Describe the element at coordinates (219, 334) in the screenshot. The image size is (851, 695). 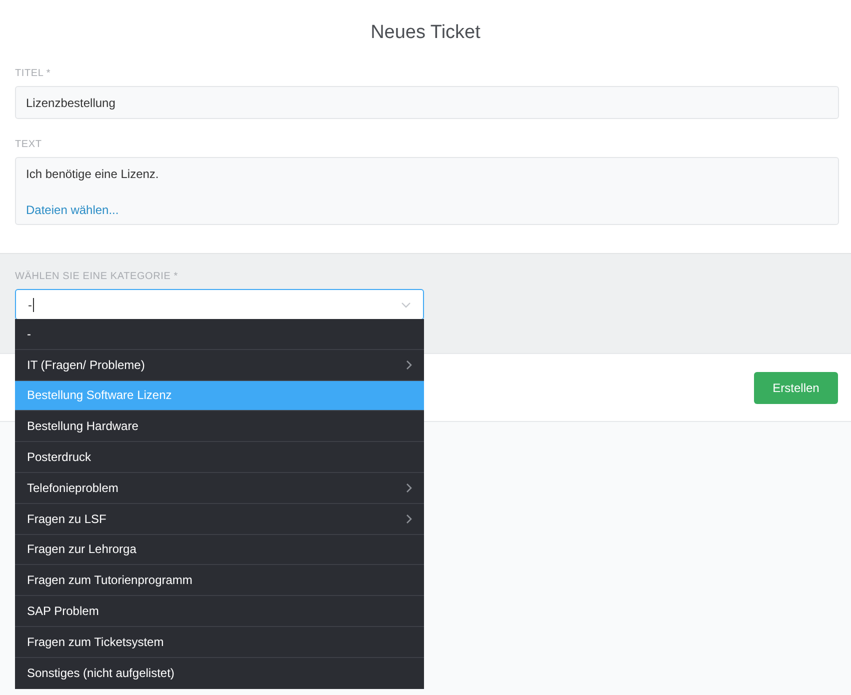
I see `category-option: -` at that location.